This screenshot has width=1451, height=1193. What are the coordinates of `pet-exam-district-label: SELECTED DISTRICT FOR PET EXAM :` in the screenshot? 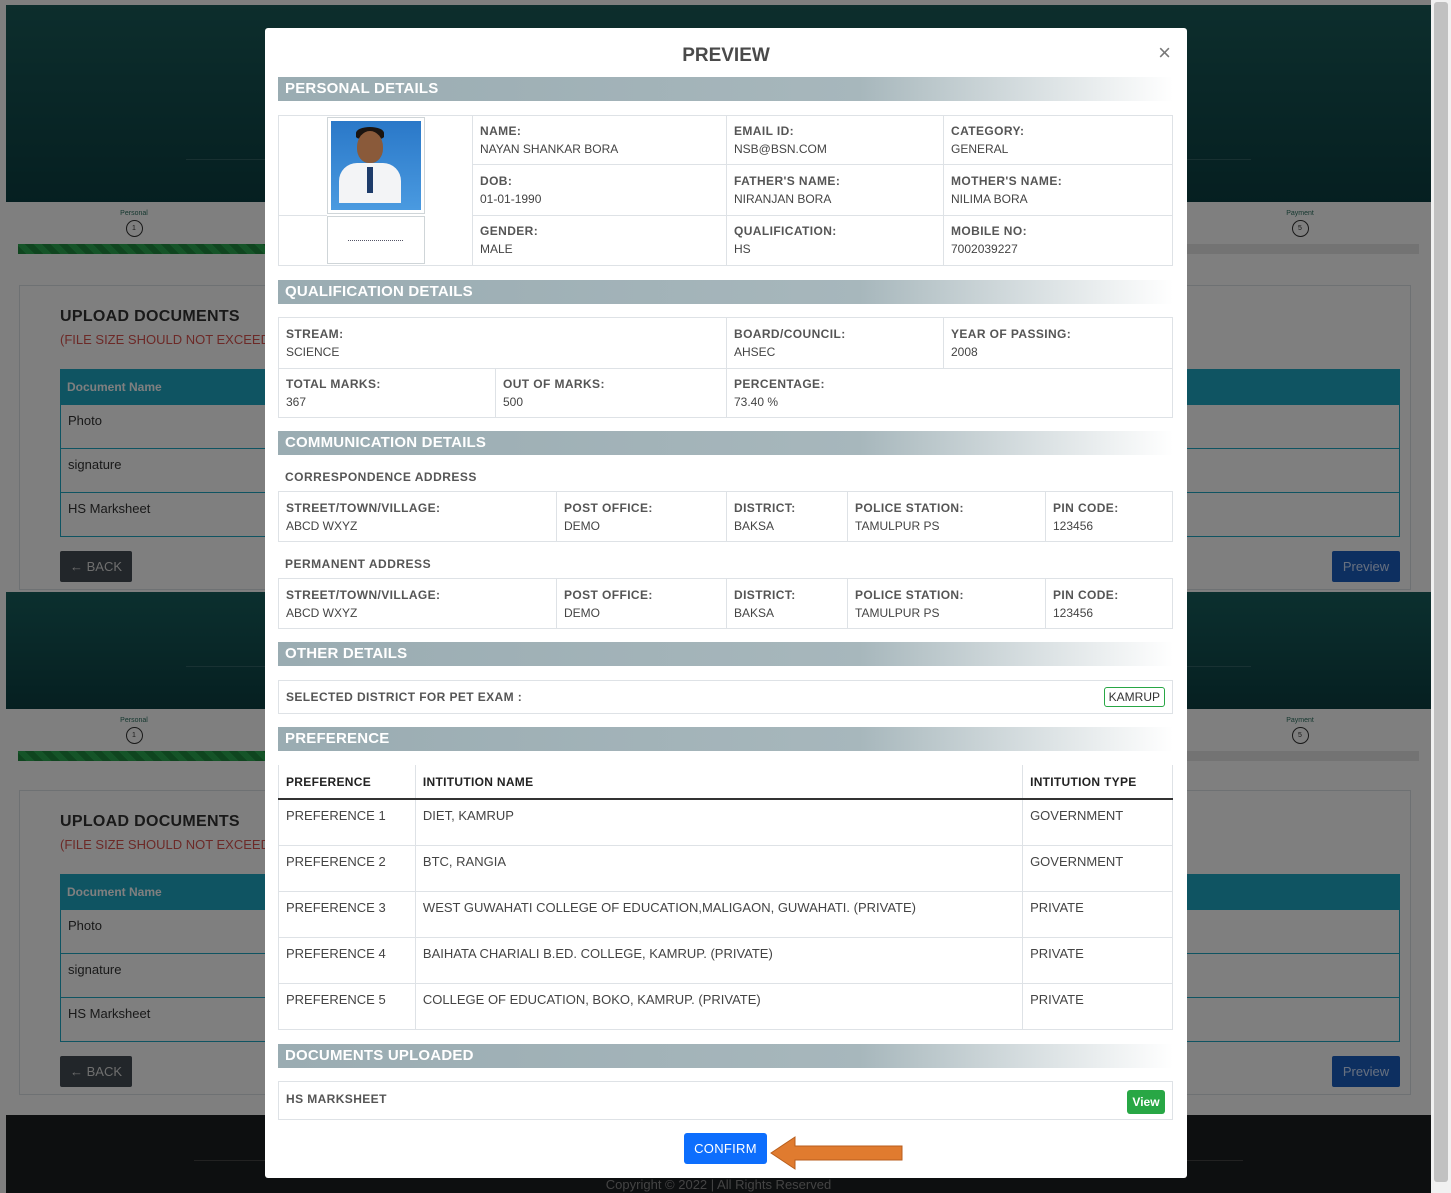 It's located at (404, 697).